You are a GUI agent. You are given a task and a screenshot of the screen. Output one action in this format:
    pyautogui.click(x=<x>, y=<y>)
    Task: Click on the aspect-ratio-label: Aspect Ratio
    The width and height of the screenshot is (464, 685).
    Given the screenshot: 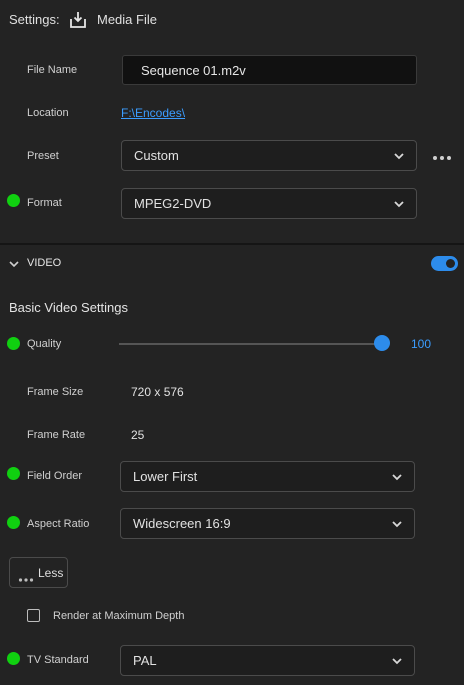 What is the action you would take?
    pyautogui.click(x=58, y=524)
    